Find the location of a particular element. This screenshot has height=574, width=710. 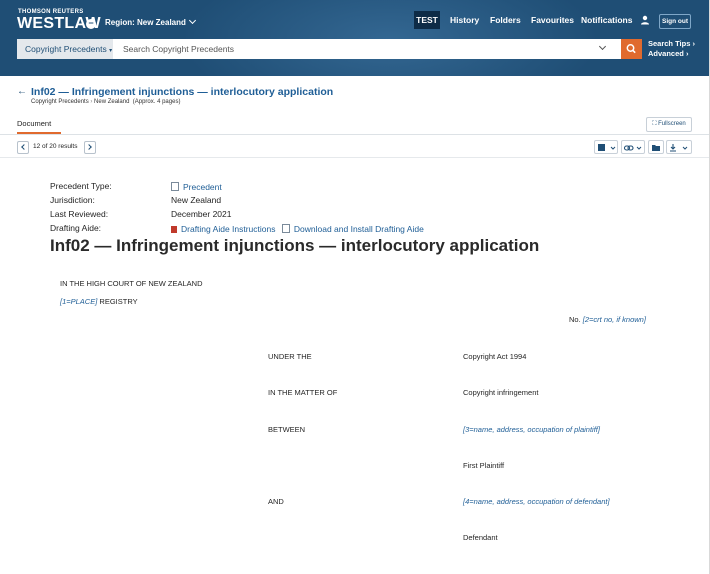

link-icon is located at coordinates (632, 148).